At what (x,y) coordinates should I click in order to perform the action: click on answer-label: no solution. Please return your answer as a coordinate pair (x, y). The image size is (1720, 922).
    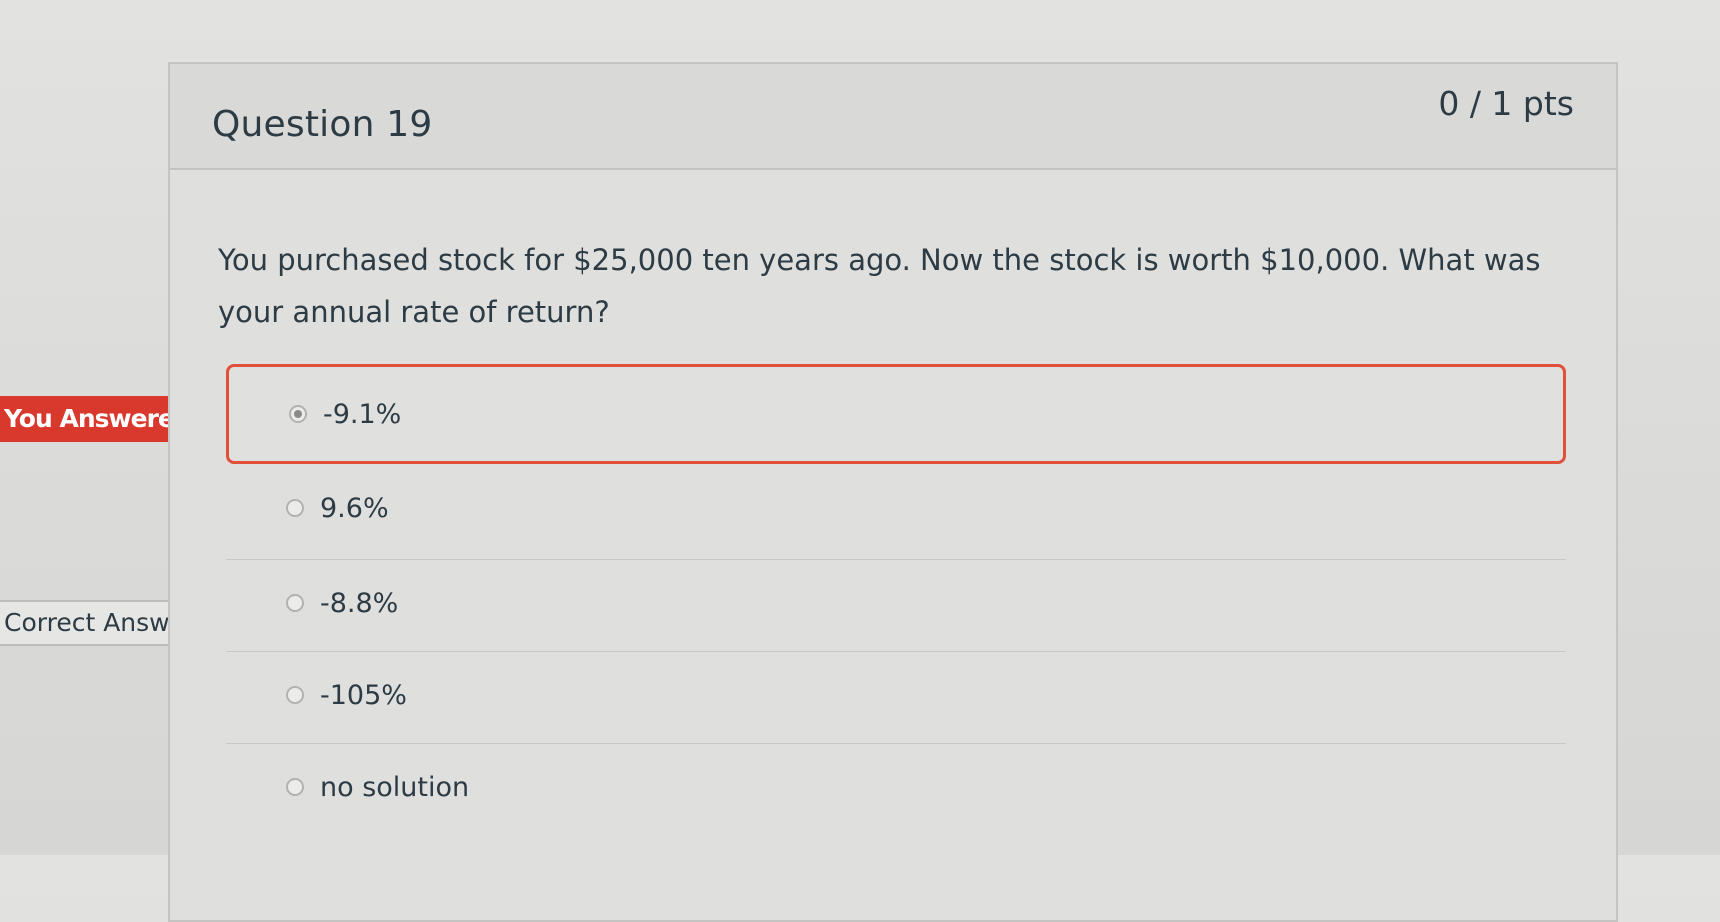
    Looking at the image, I should click on (395, 787).